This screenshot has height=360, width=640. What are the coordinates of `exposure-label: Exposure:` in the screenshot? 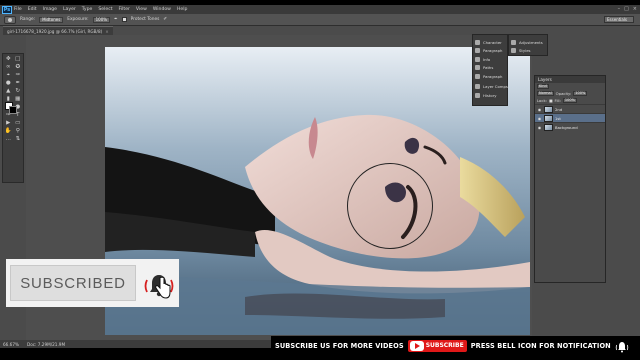 It's located at (78, 19).